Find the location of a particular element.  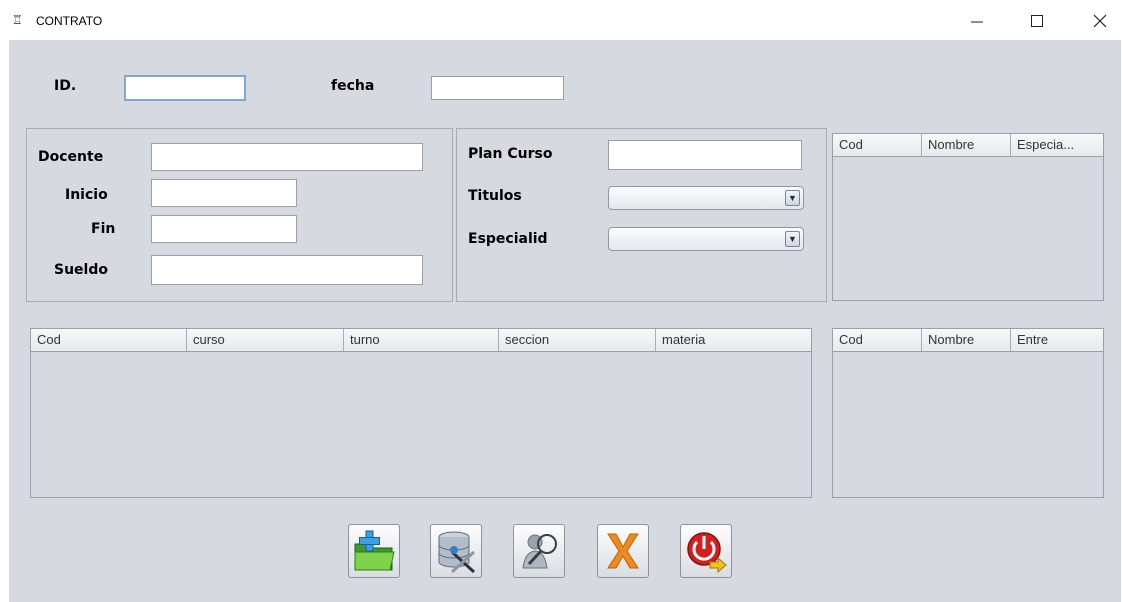

docente-input is located at coordinates (287, 157).